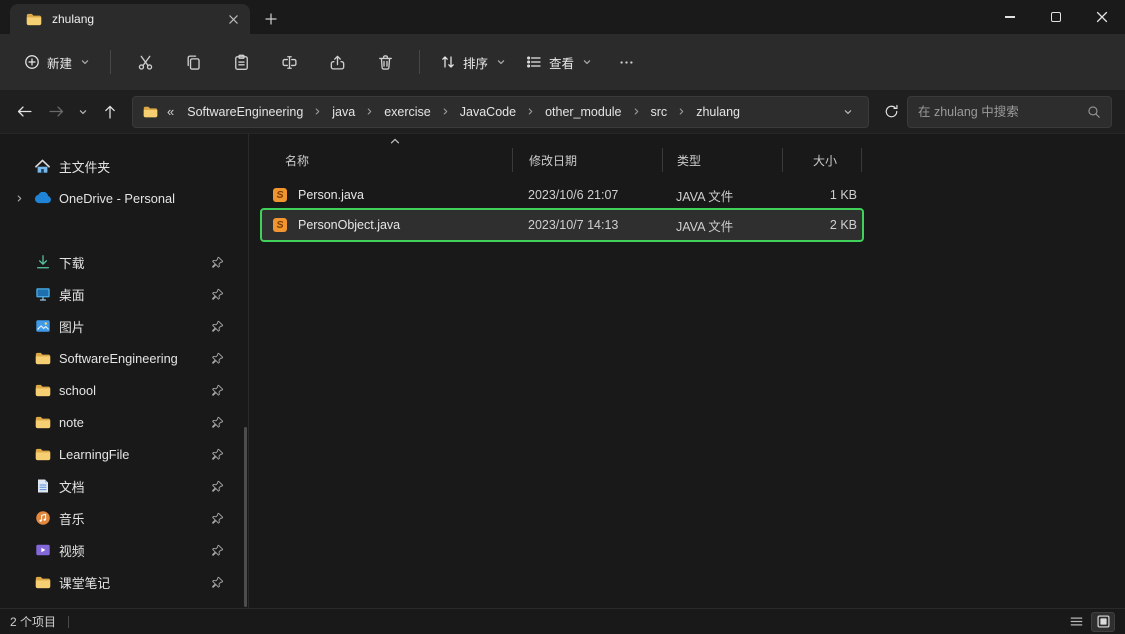 The width and height of the screenshot is (1125, 634). I want to click on explorer-tab: zhulang, so click(130, 19).